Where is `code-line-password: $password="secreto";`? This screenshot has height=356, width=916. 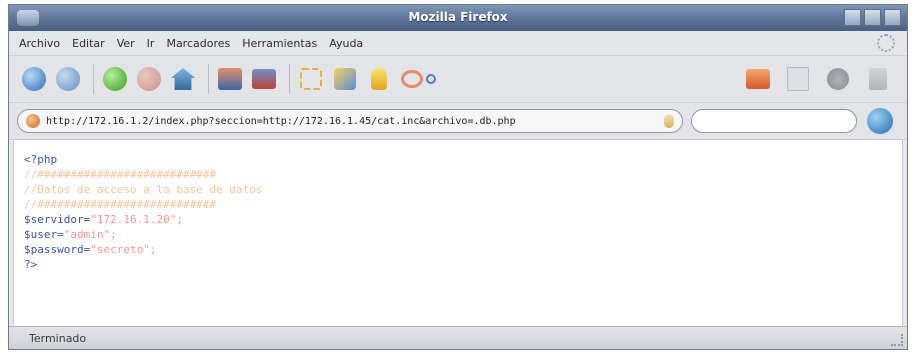 code-line-password: $password="secreto"; is located at coordinates (458, 249).